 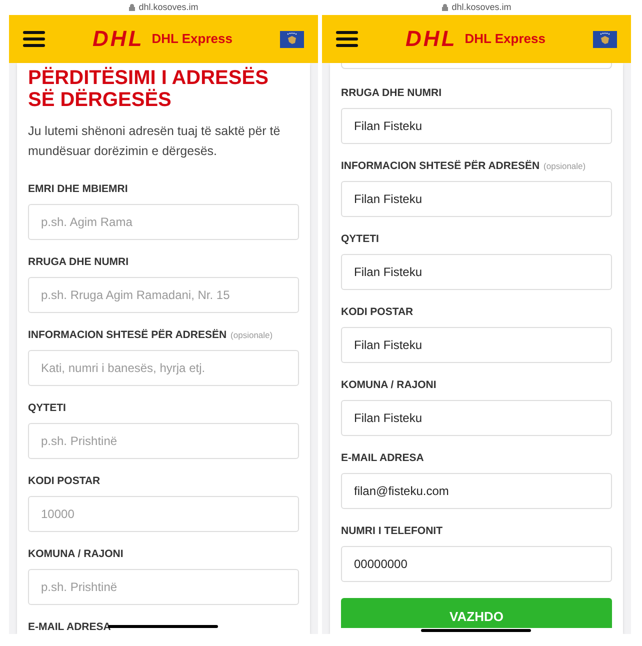 I want to click on input-field: filan@fisteku.com, so click(x=476, y=491).